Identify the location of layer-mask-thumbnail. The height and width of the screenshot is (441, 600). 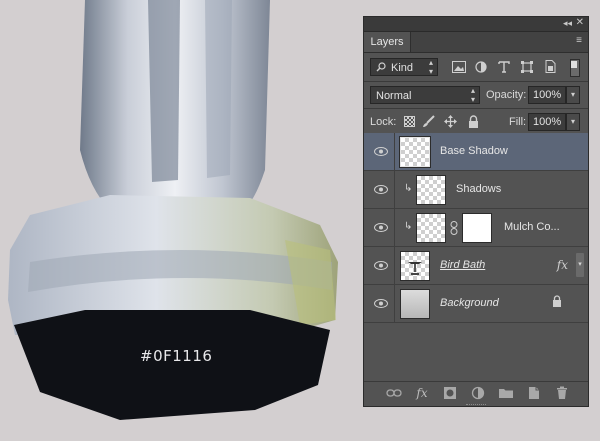
(477, 228).